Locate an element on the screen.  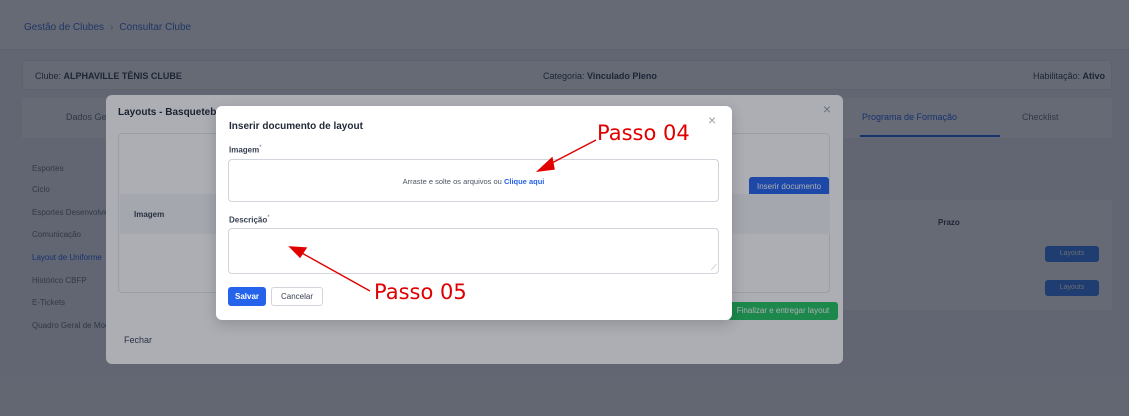
dropzone-click-link: Clique aqui is located at coordinates (524, 181).